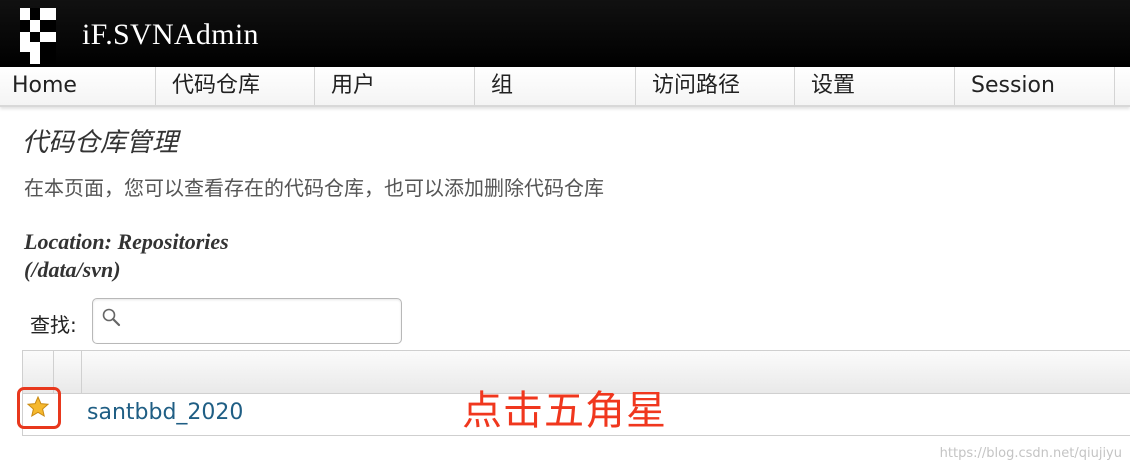  I want to click on favorite-star-button, so click(39, 408).